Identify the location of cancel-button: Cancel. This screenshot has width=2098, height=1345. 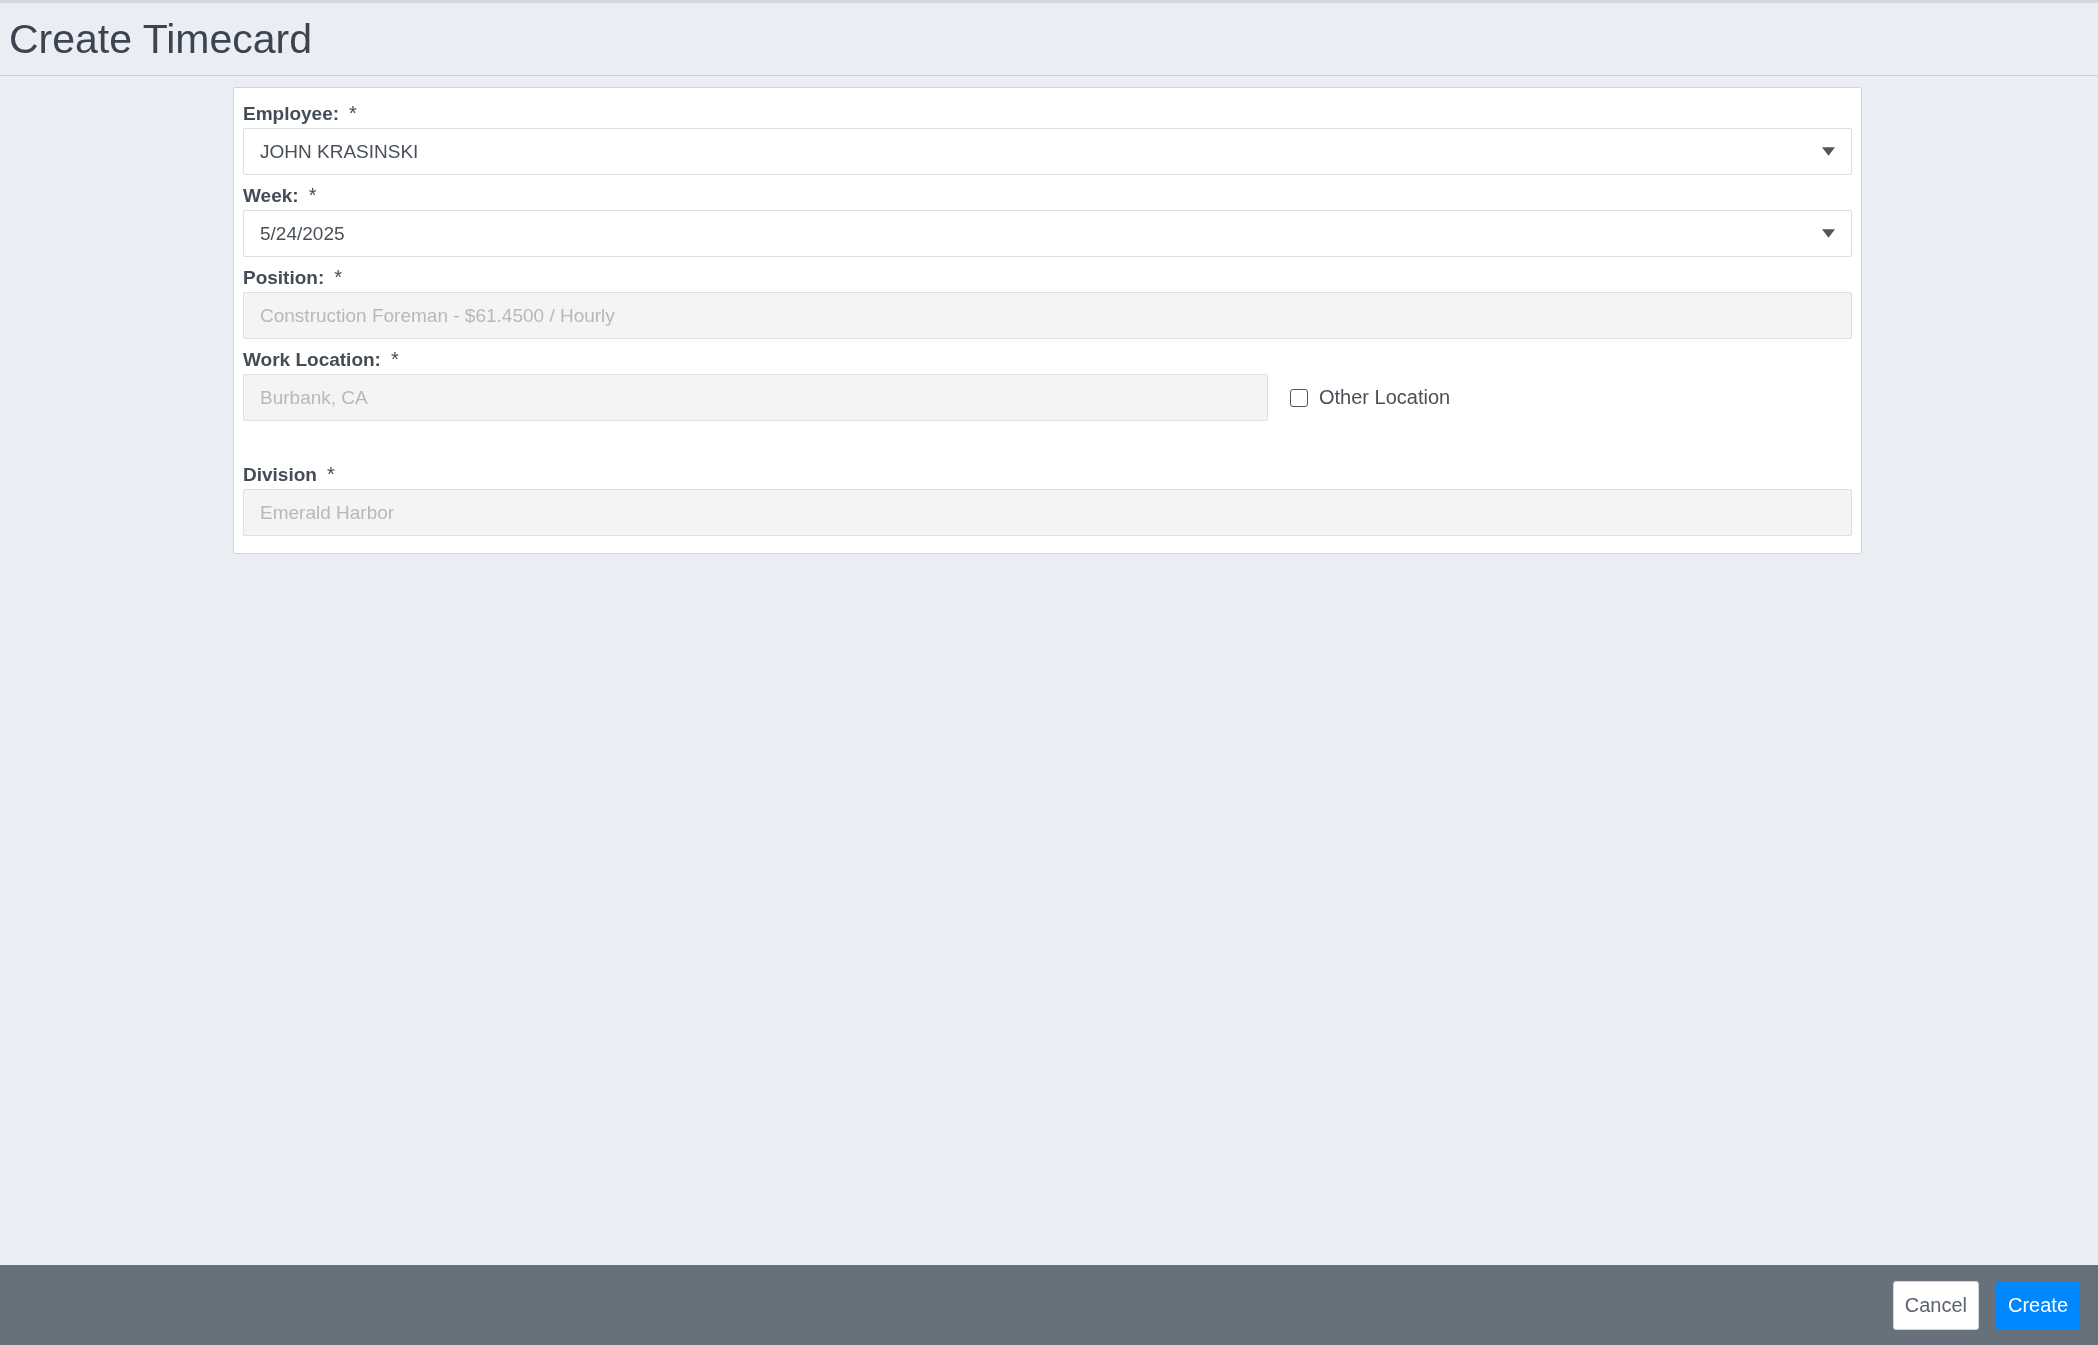
(1935, 1305).